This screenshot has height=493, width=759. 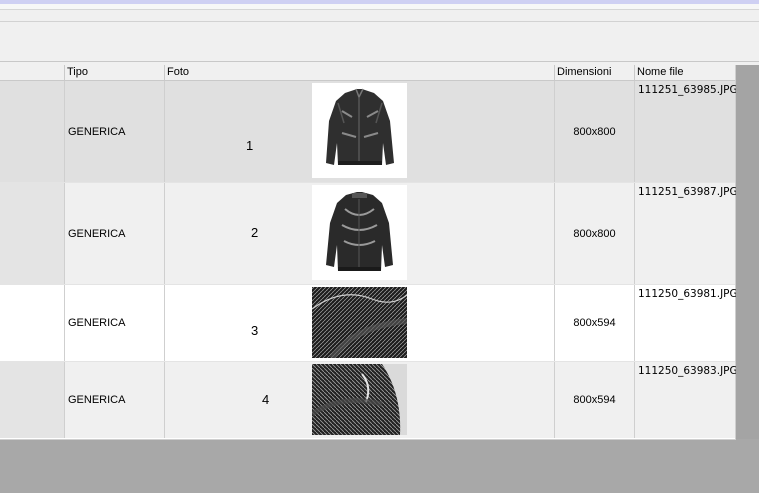 I want to click on fabric-detail-icon, so click(x=359, y=322).